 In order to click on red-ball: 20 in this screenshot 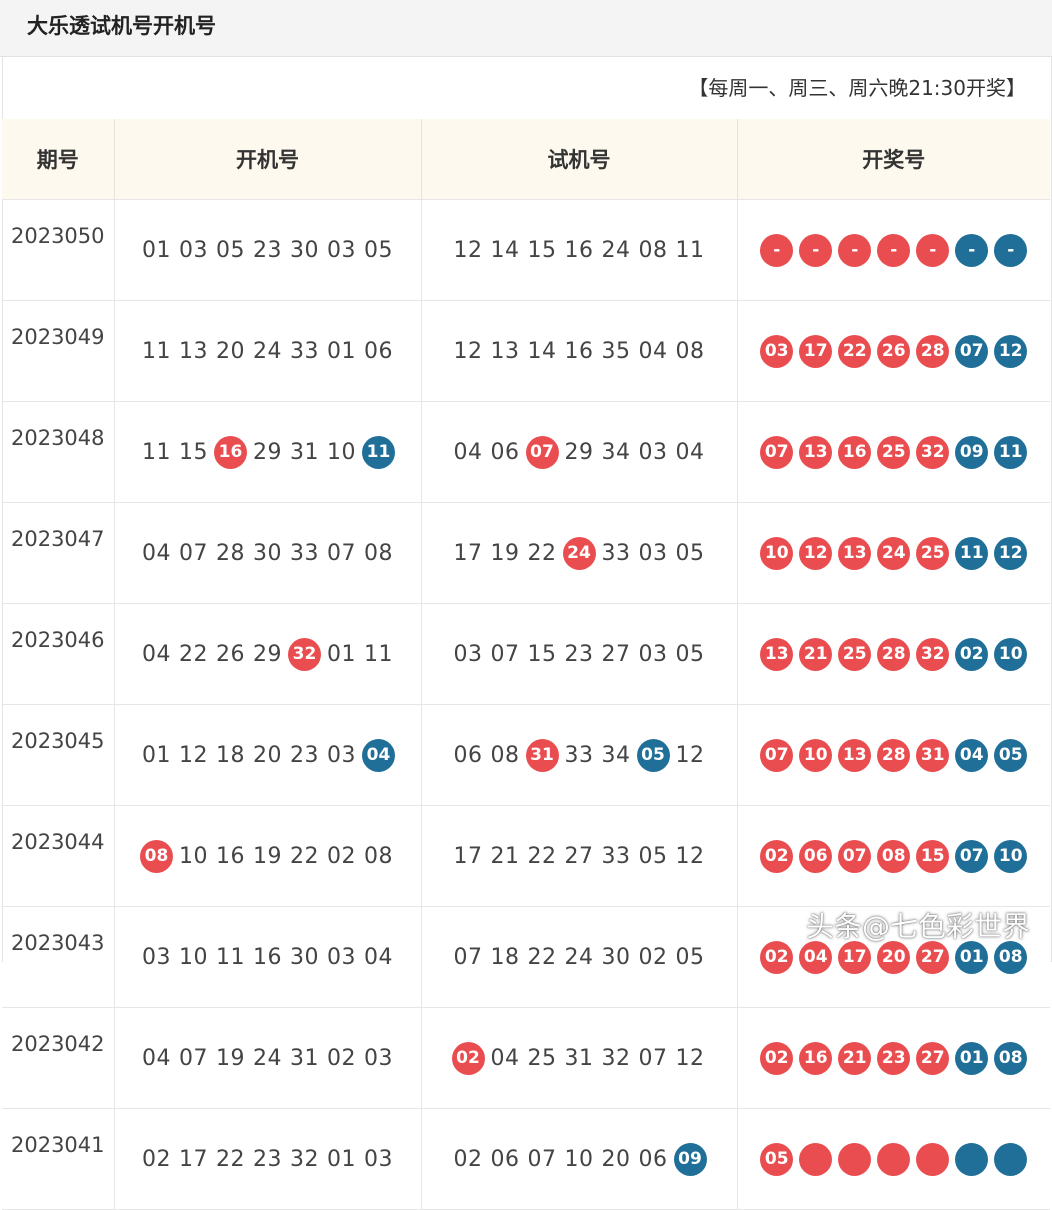, I will do `click(894, 957)`.